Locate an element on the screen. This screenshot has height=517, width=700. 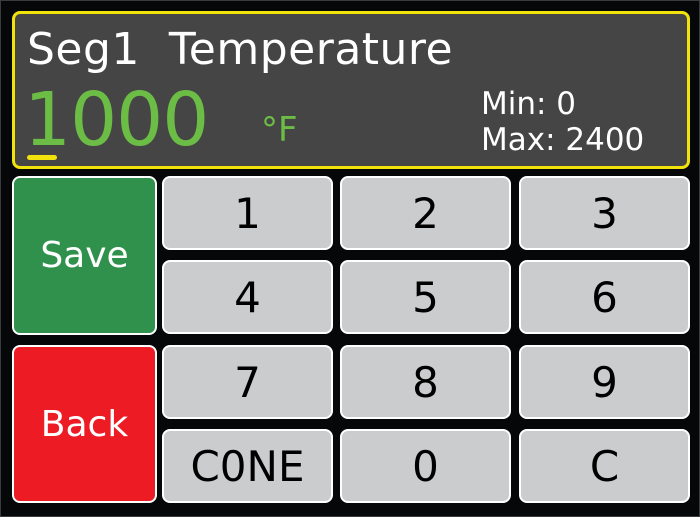
key-0: 0 is located at coordinates (425, 466).